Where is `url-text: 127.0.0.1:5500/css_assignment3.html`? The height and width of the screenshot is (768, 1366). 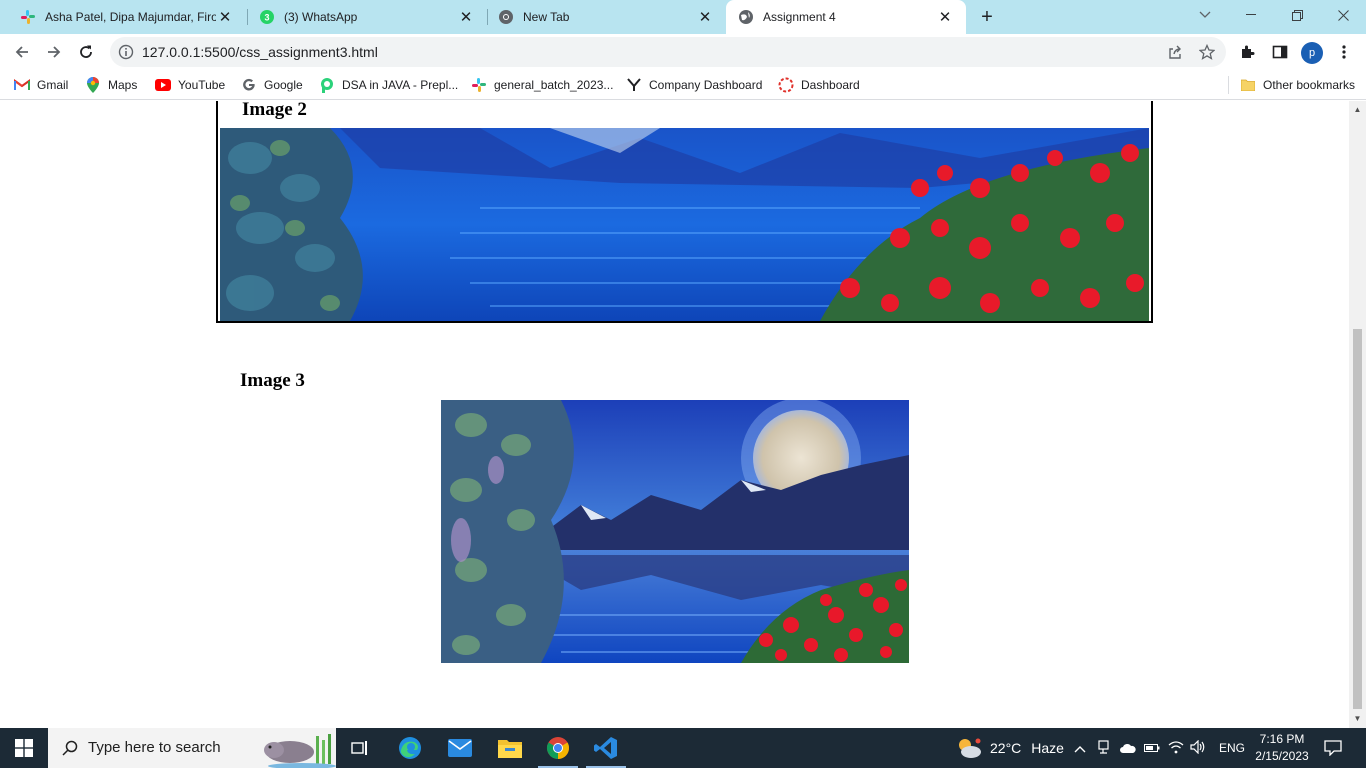
url-text: 127.0.0.1:5500/css_assignment3.html is located at coordinates (260, 52).